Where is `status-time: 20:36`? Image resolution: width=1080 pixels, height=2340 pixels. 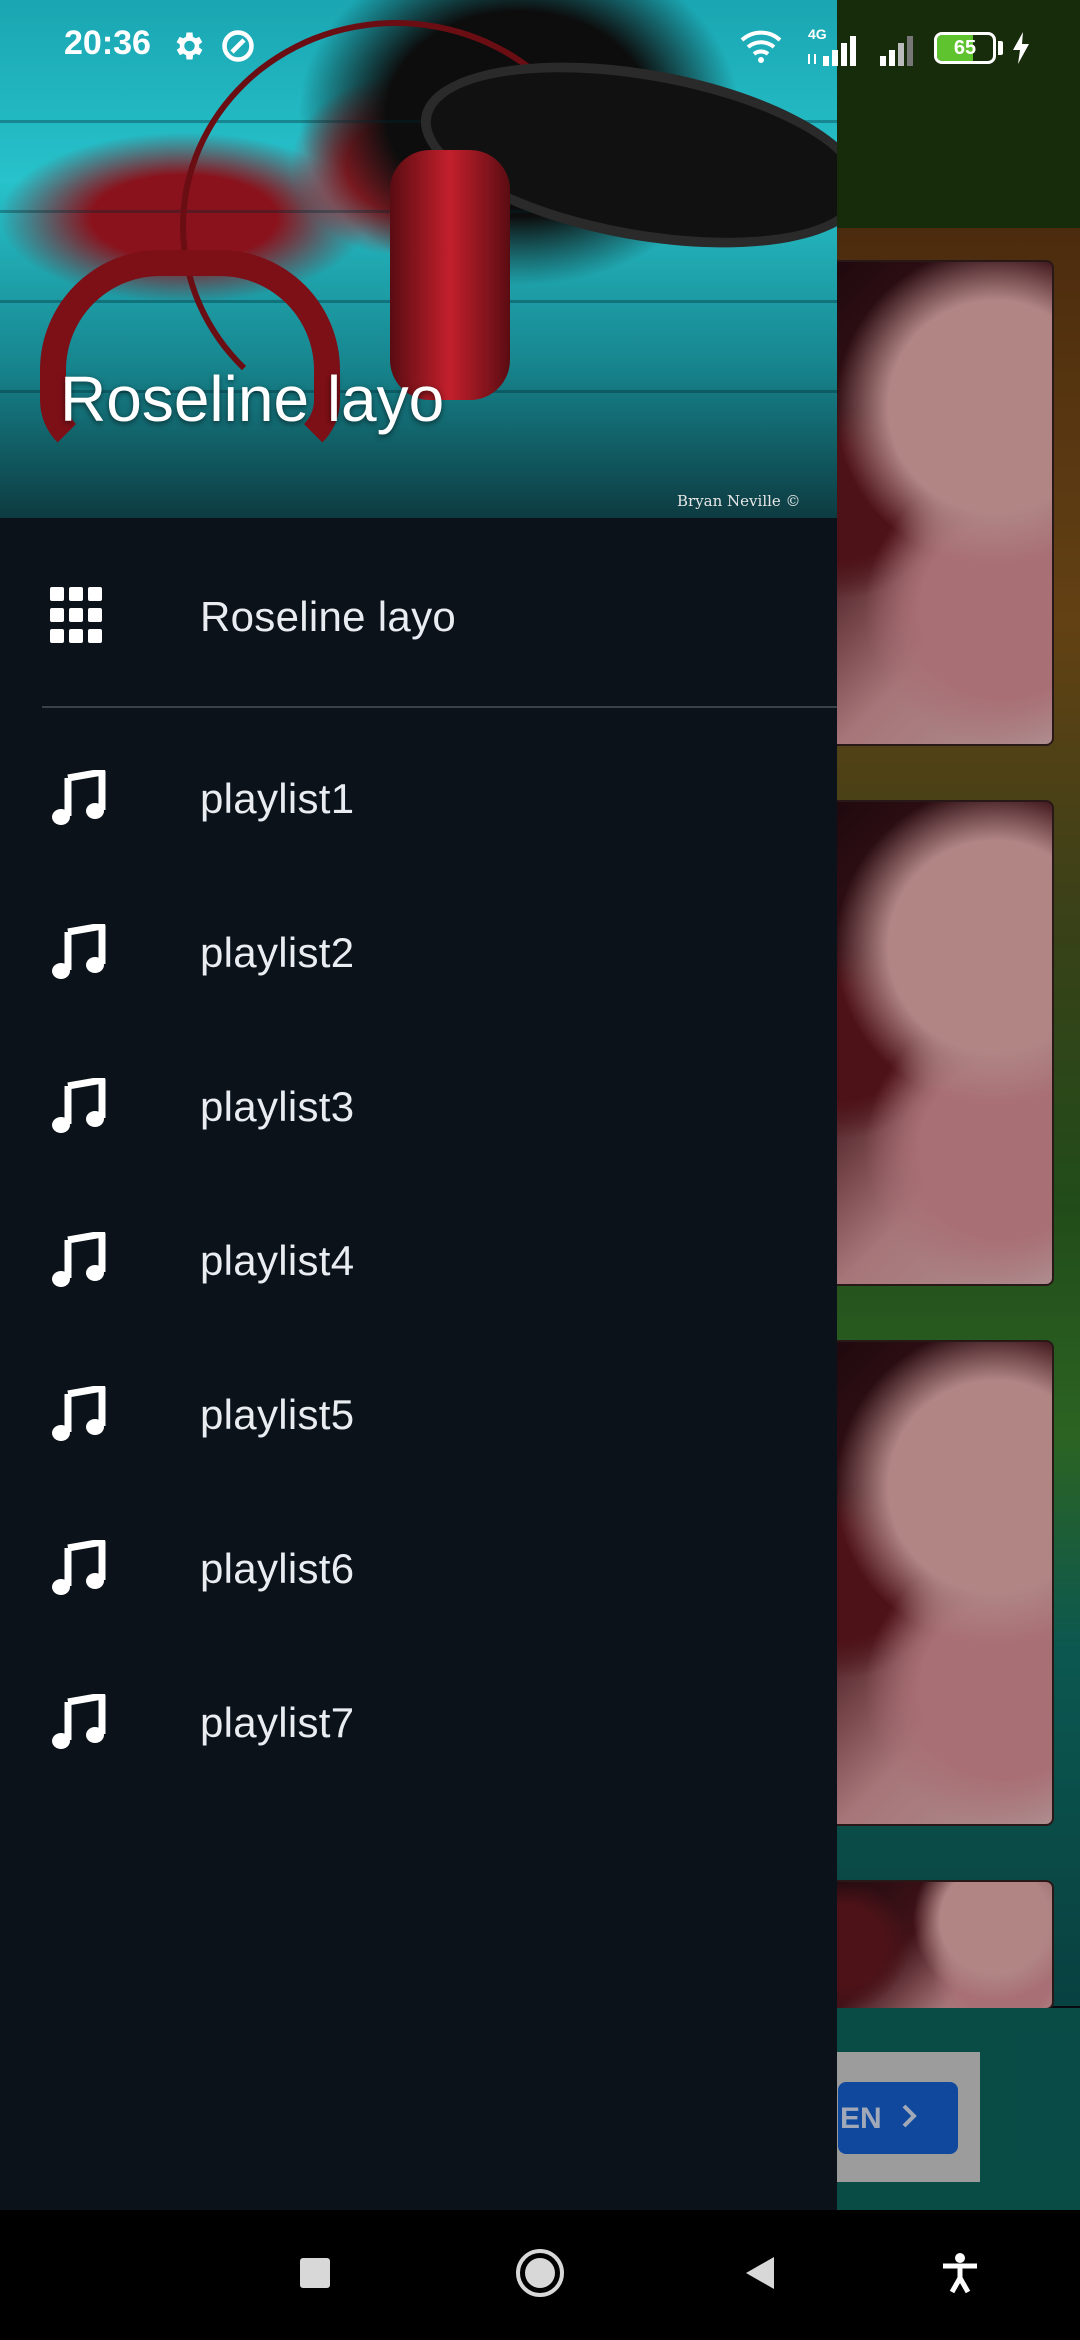
status-time: 20:36 is located at coordinates (107, 43).